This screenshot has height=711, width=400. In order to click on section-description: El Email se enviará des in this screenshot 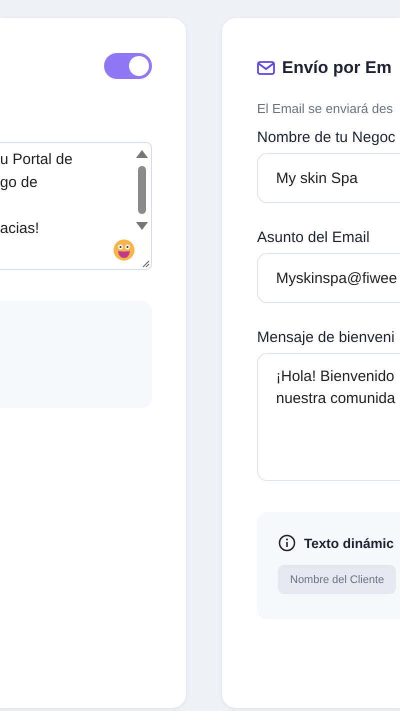, I will do `click(325, 108)`.